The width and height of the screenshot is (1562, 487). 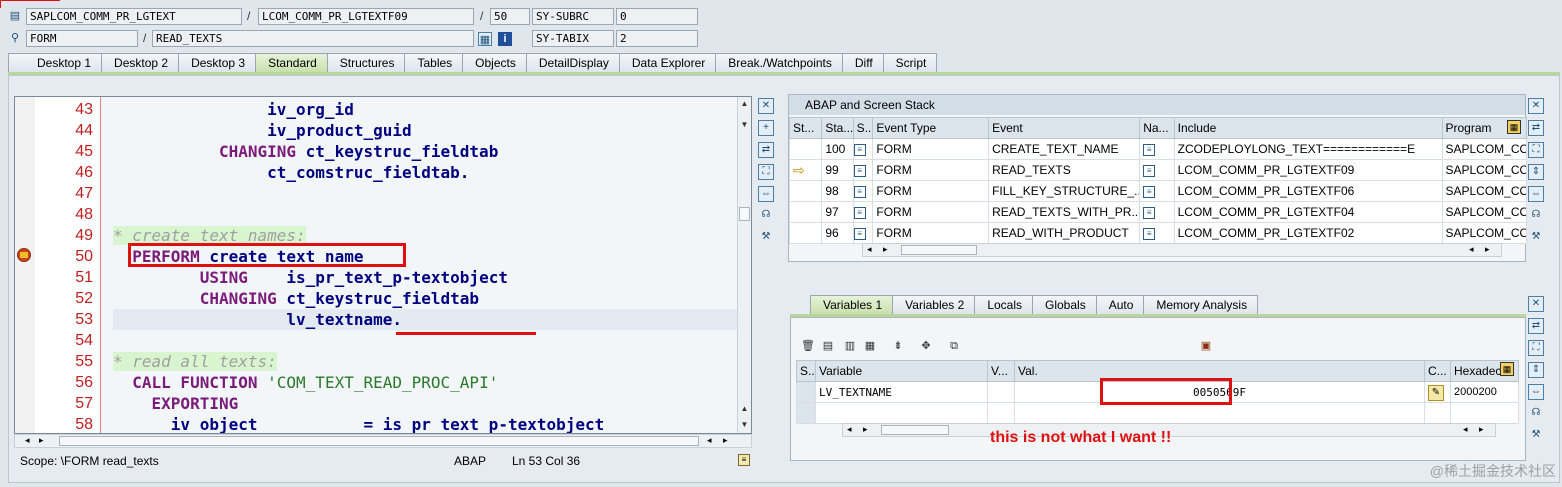 I want to click on tab-data-explorer: Data Explorer, so click(x=667, y=62).